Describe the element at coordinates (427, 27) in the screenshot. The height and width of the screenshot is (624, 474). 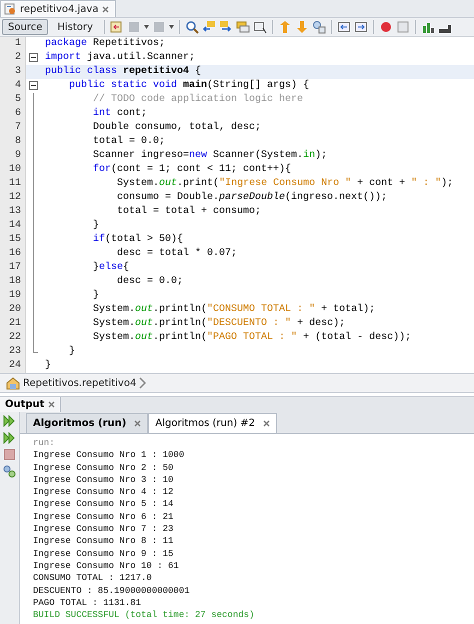
I see `chart-icon` at that location.